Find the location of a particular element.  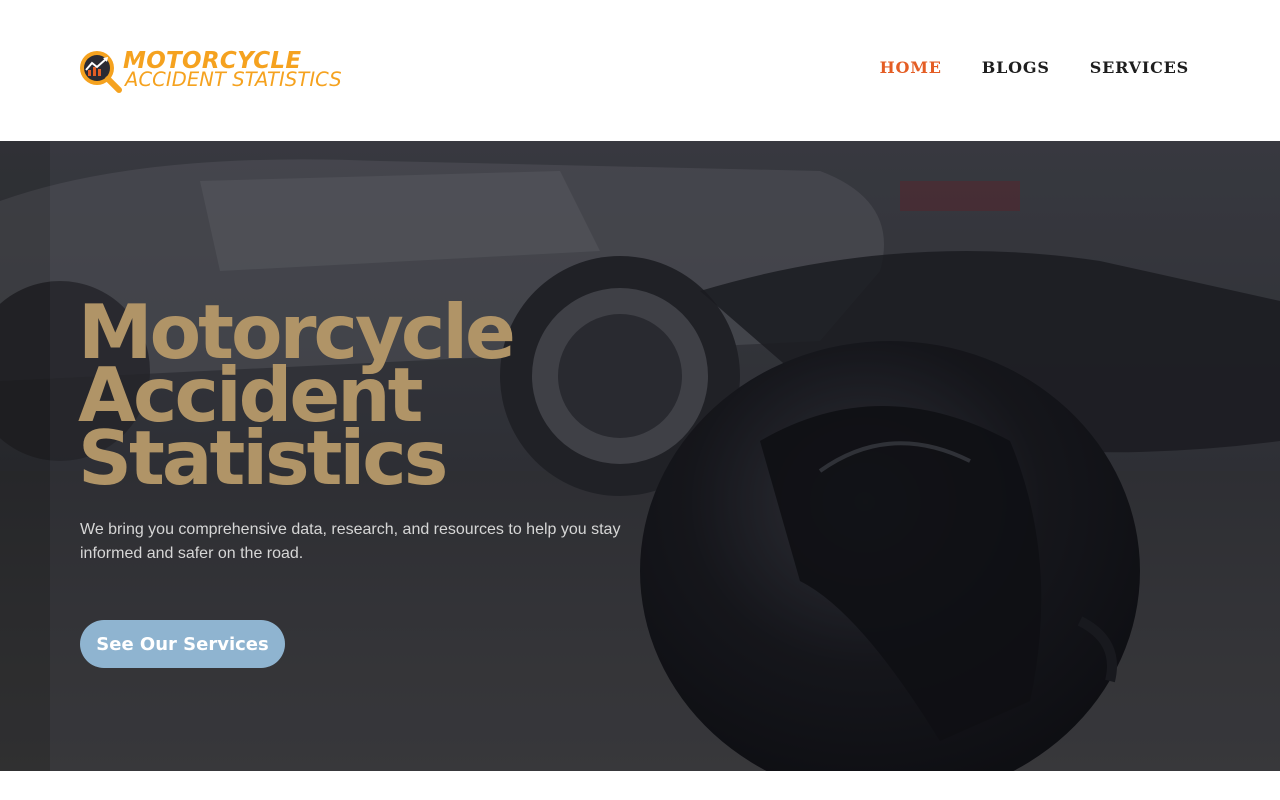

nav-item-home: HOME is located at coordinates (911, 68).